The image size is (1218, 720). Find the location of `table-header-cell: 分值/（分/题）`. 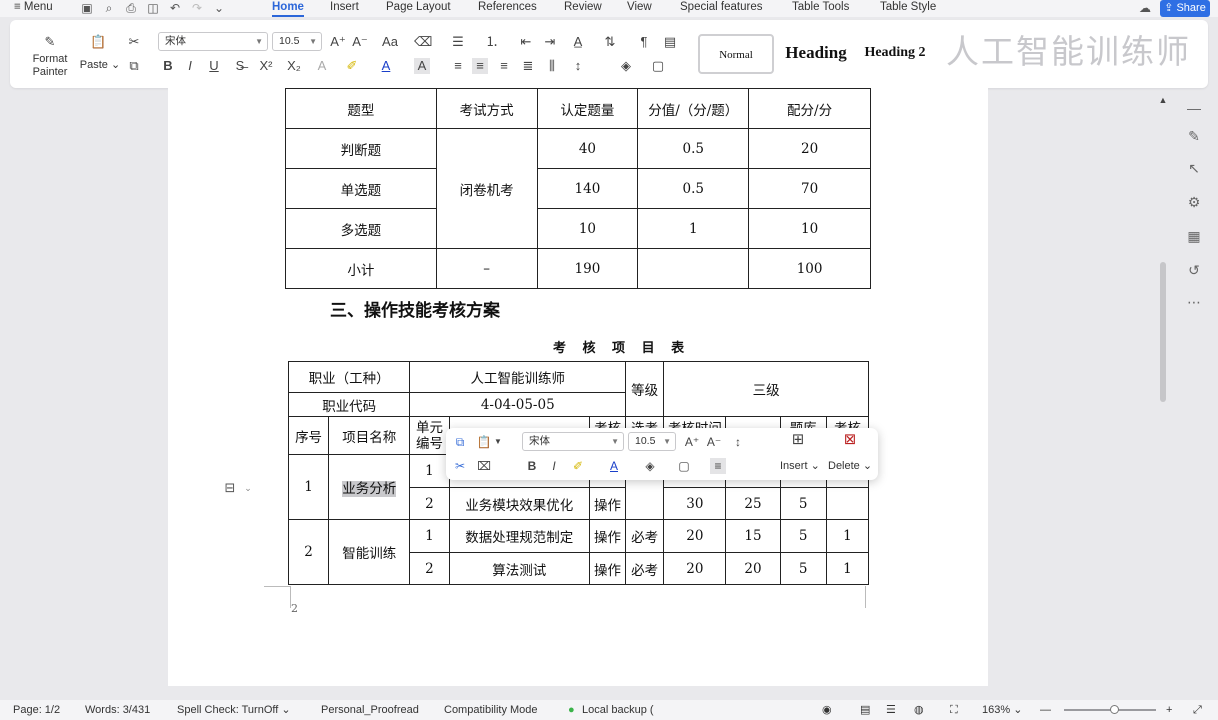

table-header-cell: 分值/（分/题） is located at coordinates (693, 108).